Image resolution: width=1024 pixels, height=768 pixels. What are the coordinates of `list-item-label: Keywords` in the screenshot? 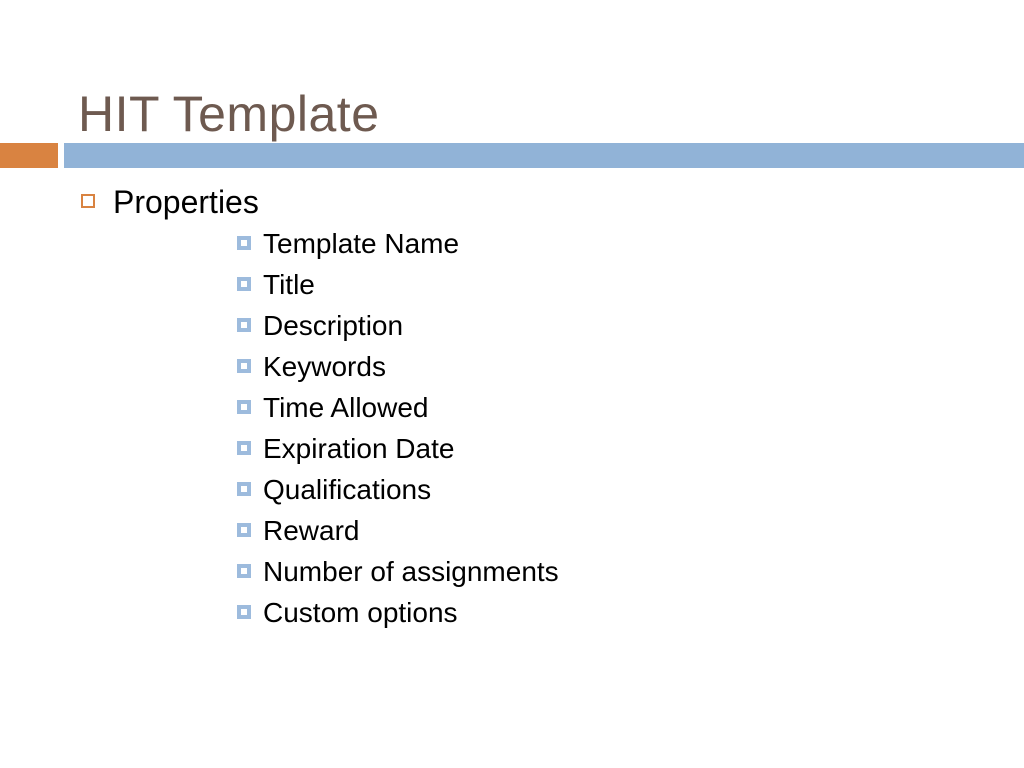 It's located at (324, 366).